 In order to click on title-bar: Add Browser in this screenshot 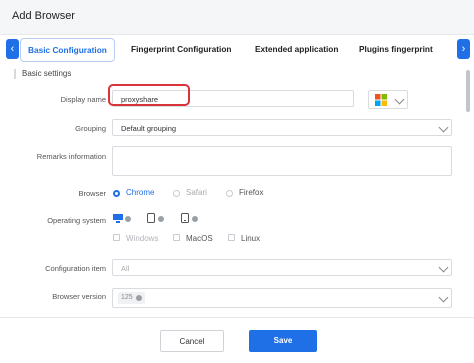, I will do `click(237, 17)`.